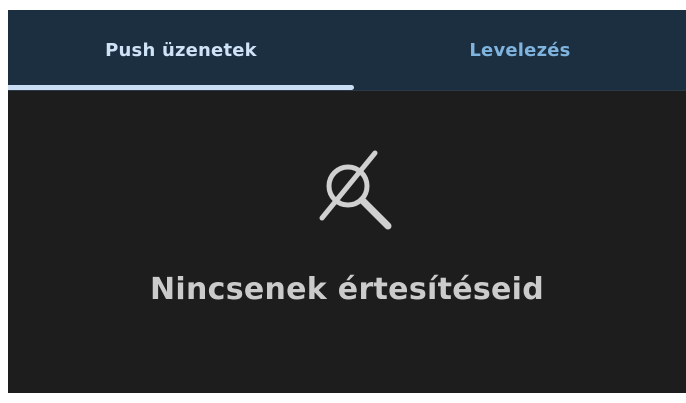 This screenshot has height=403, width=686. I want to click on tab-push-messages-label: Push üzenetek, so click(181, 50).